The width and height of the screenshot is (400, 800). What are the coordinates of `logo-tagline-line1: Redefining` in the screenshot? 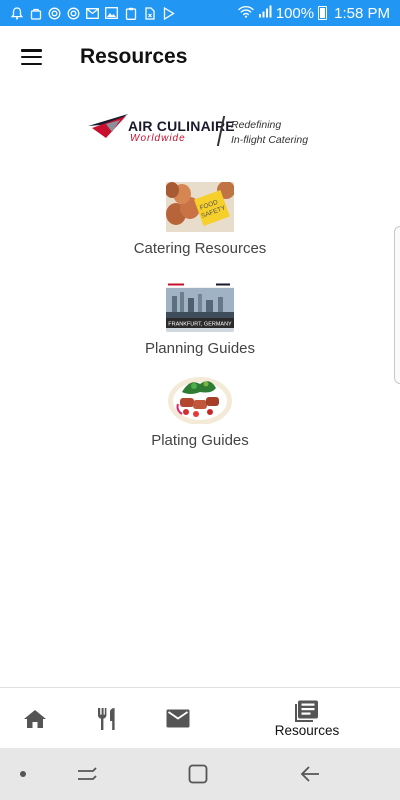 It's located at (256, 125).